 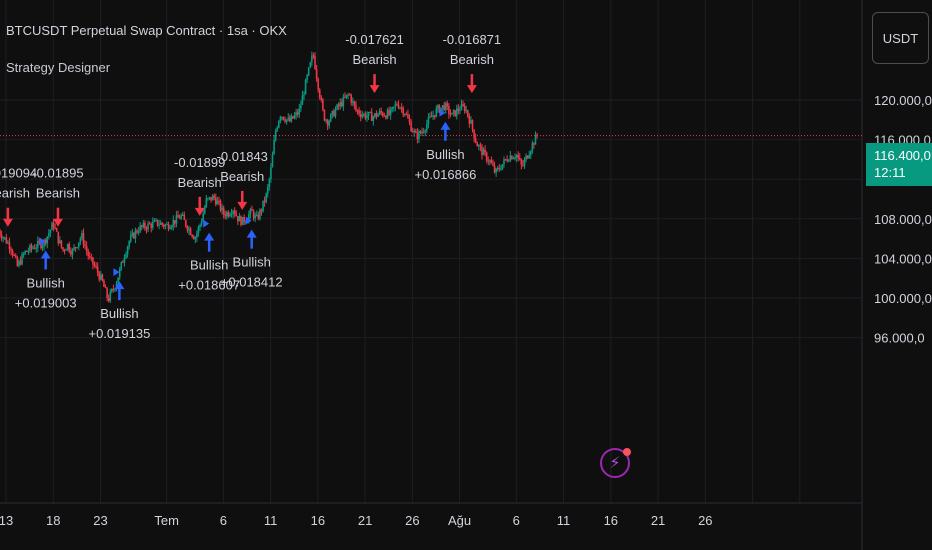 I want to click on lightning-bolt-icon: ⚡, so click(x=615, y=463).